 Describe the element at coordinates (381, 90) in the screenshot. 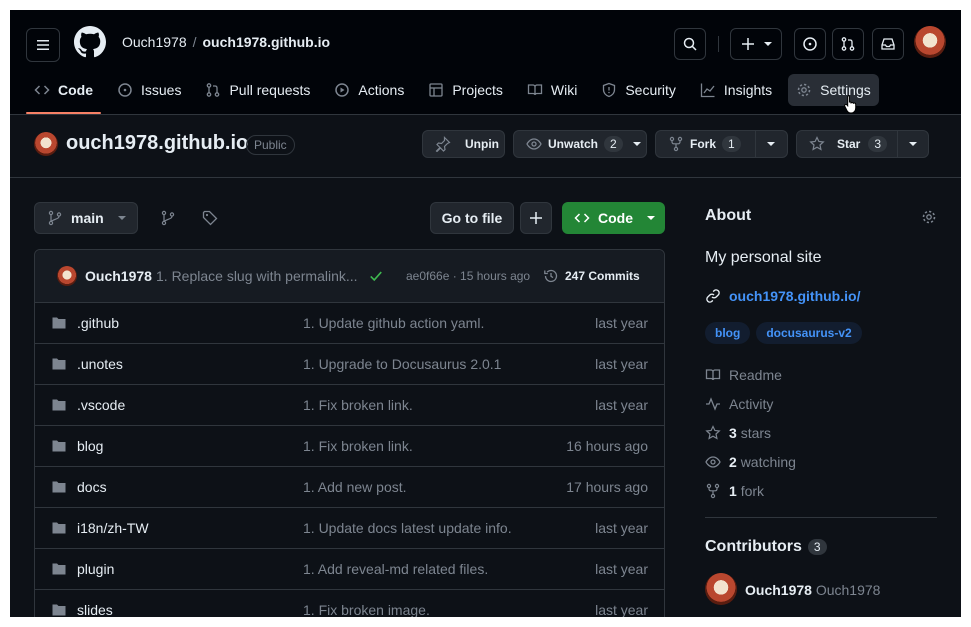

I see `tab-label: Actions` at that location.